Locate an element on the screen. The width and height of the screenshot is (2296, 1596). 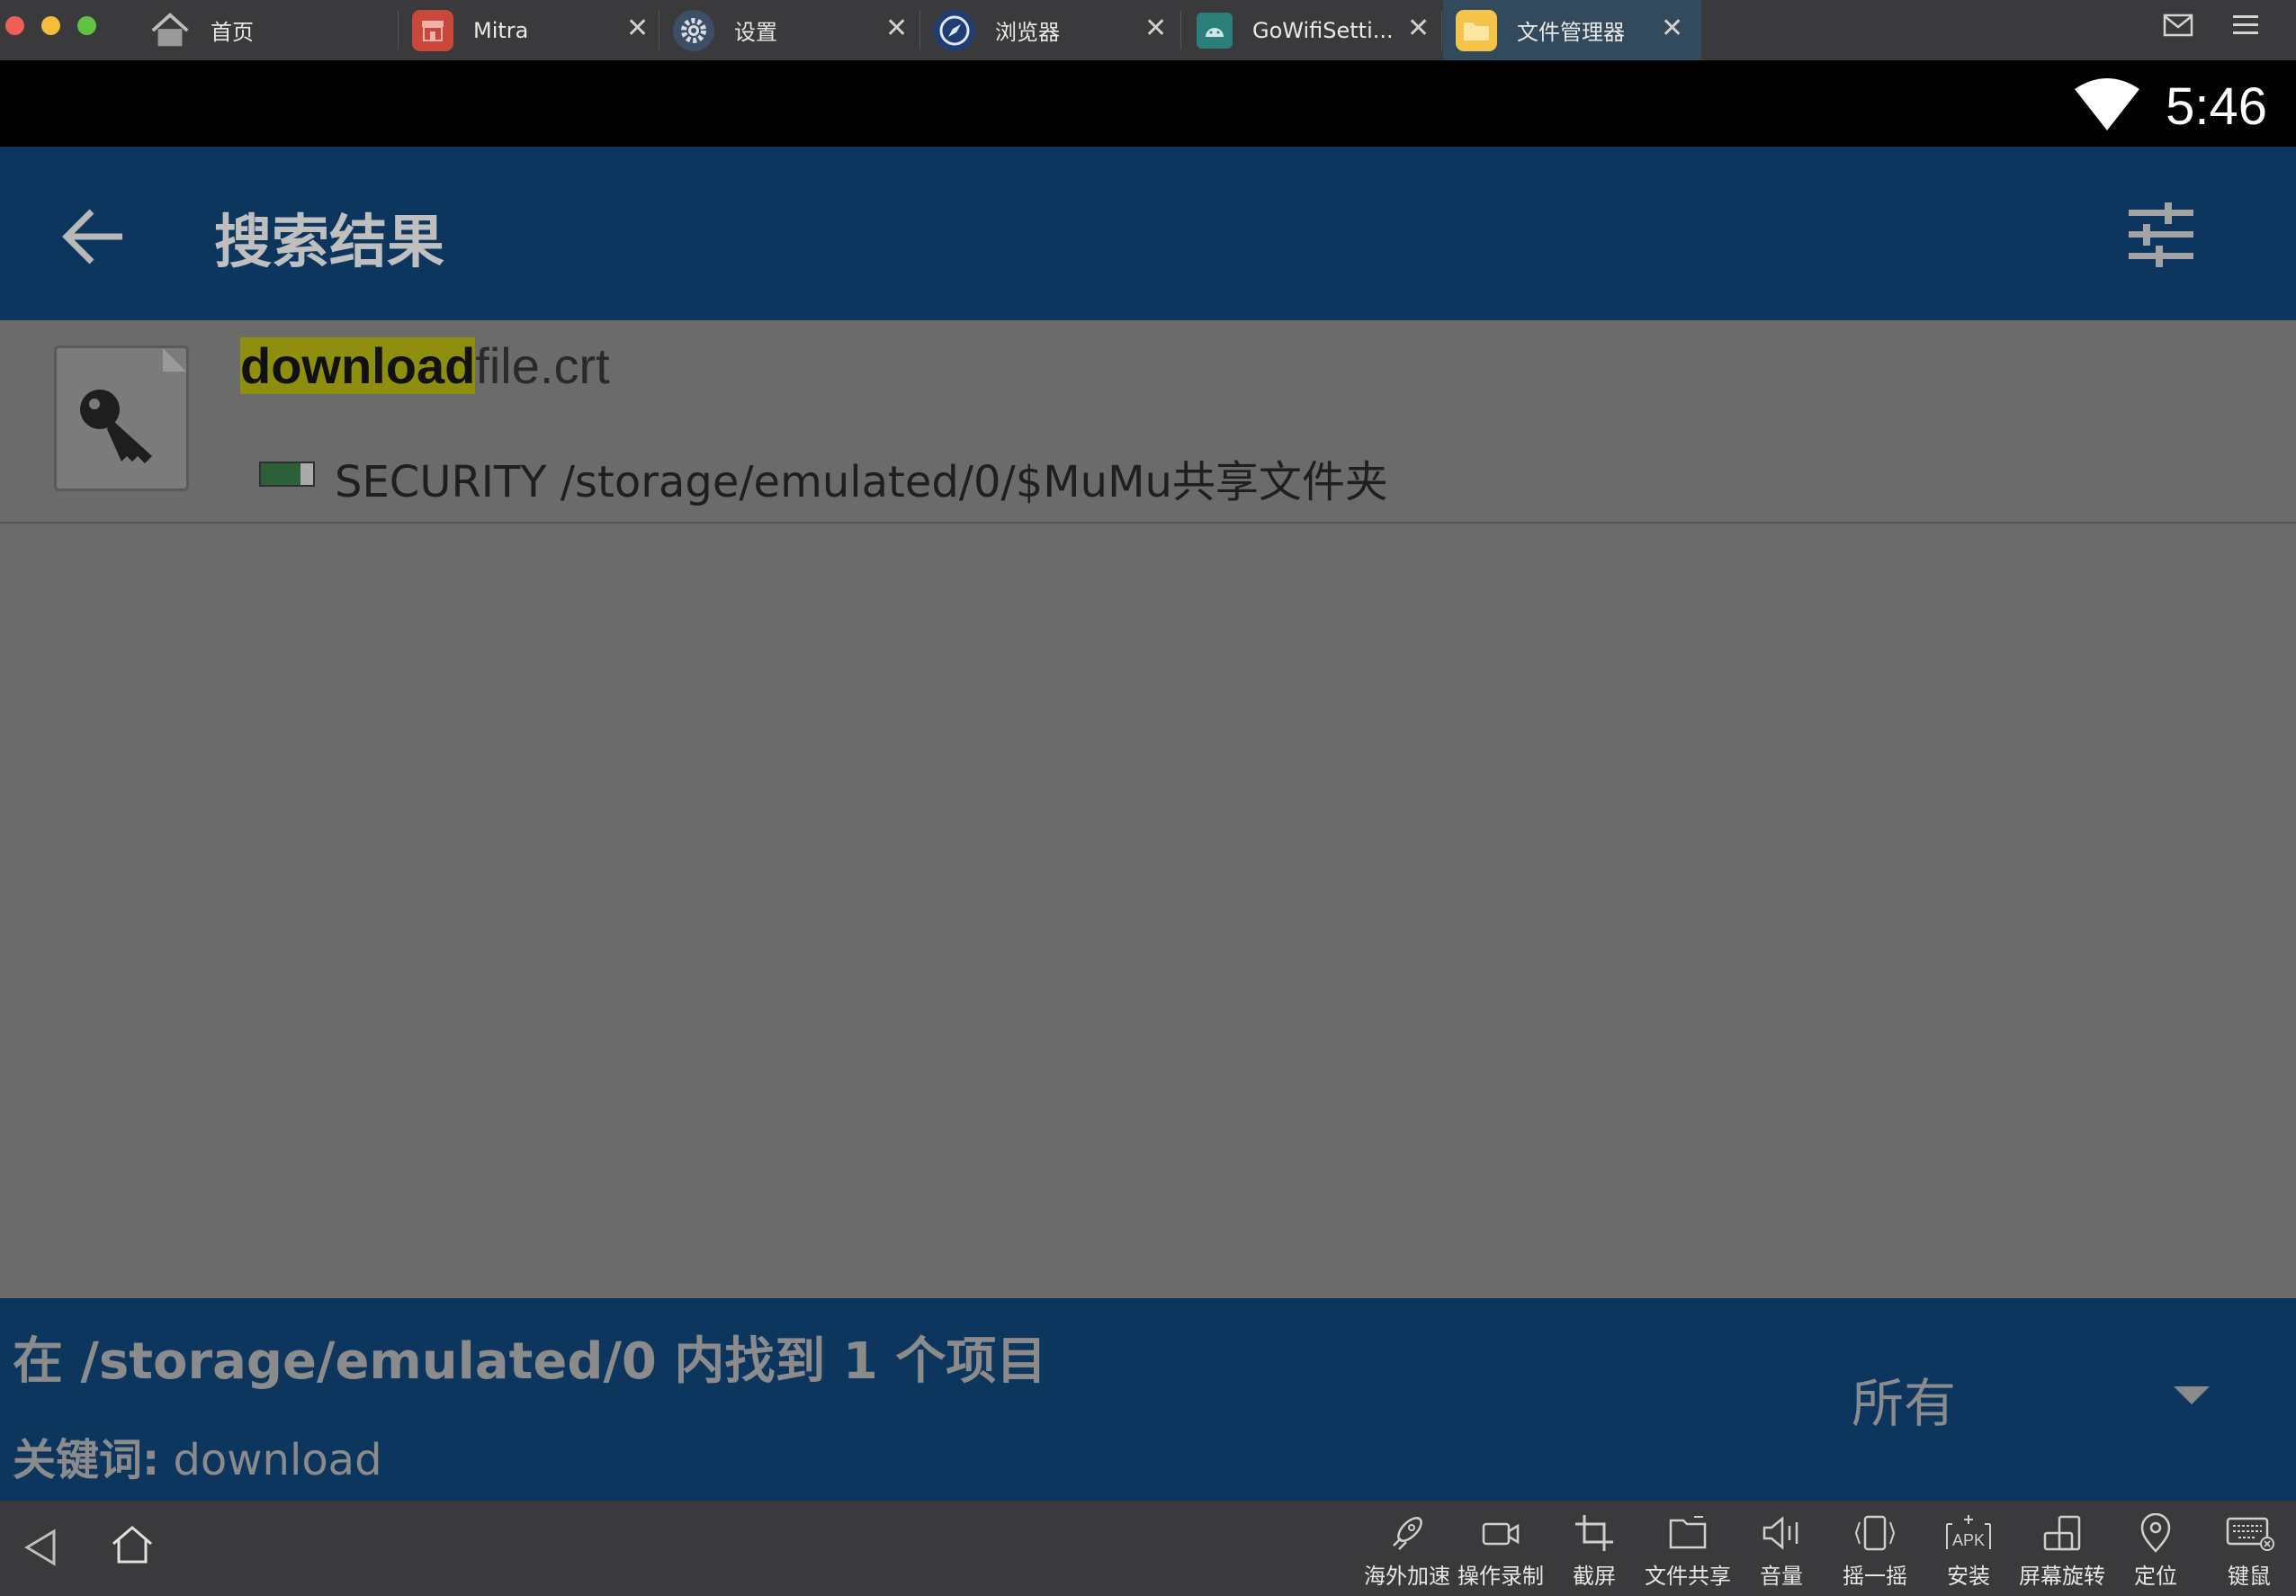
folder-icon is located at coordinates (1476, 30).